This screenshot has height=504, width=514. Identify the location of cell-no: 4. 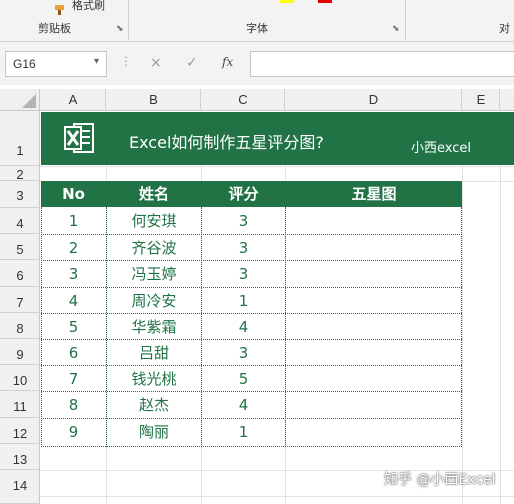
(73, 301).